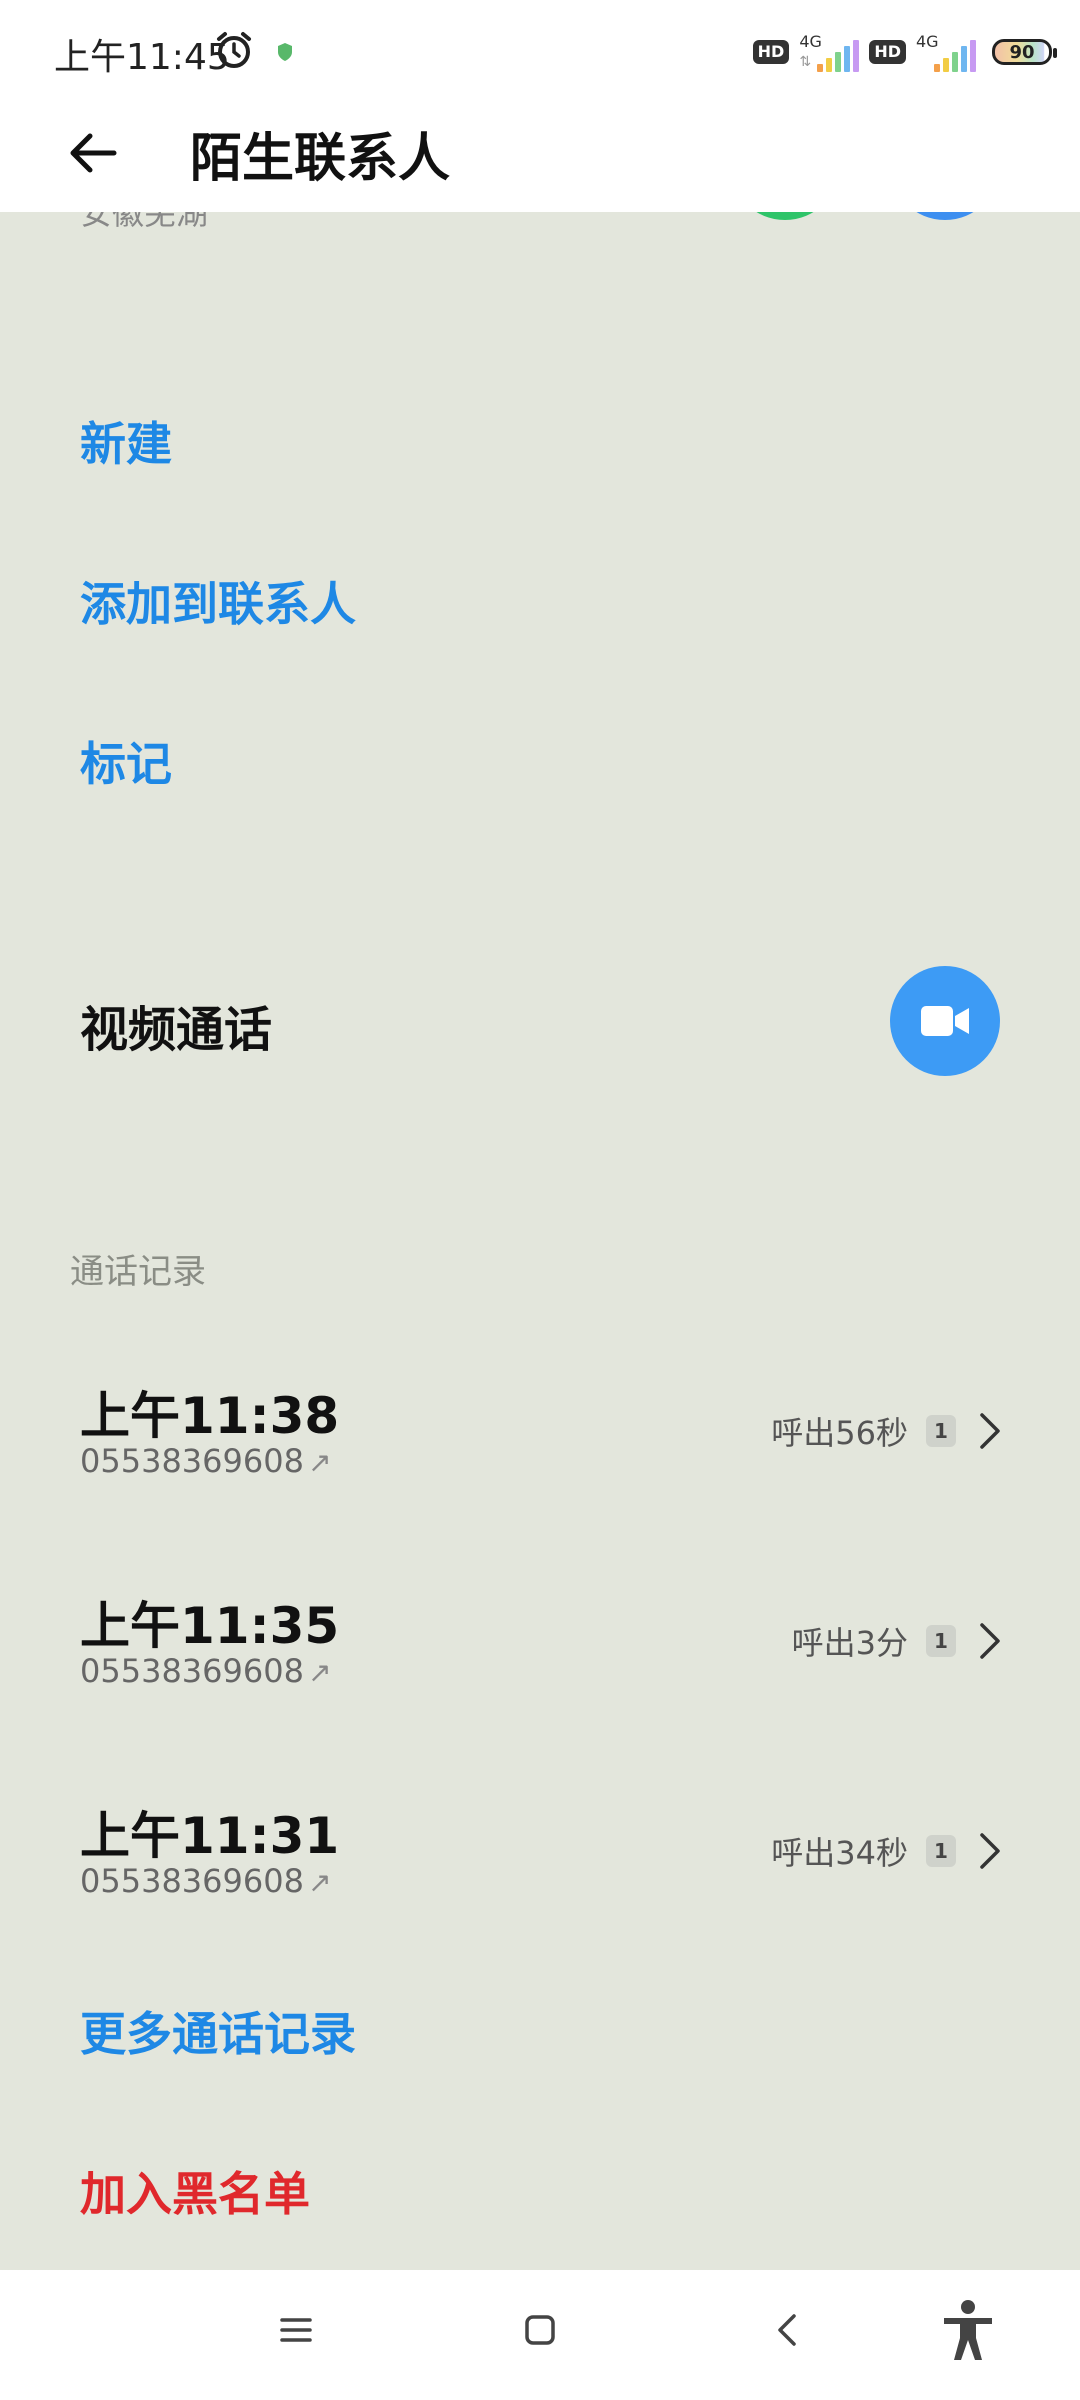 This screenshot has height=2400, width=1080. Describe the element at coordinates (540, 1876) in the screenshot. I see `call-log-item: 上午11:31 05538369608 ↗ 呼出34秒 1` at that location.